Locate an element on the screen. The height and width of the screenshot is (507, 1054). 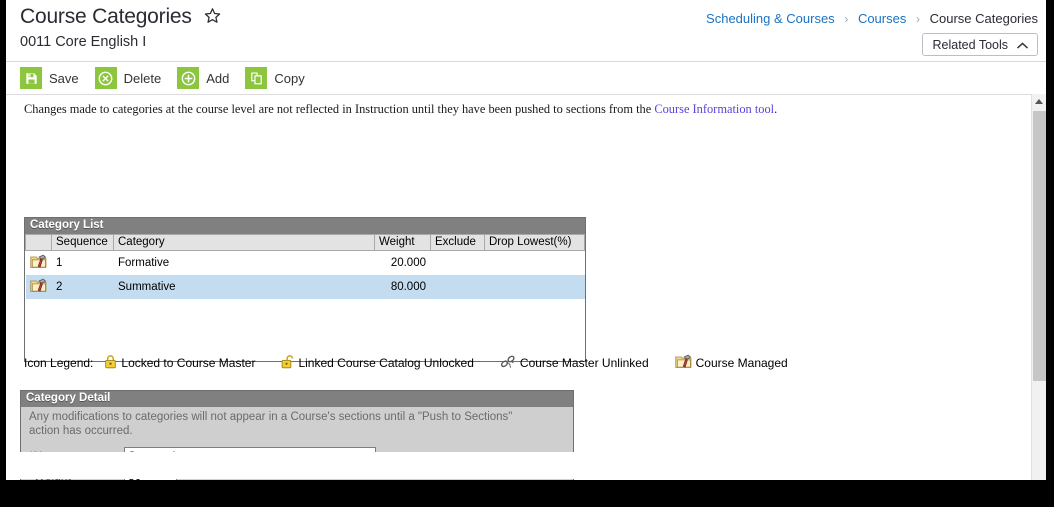
legend-item-locked-to-course-master: Locked to Course Master is located at coordinates (179, 363).